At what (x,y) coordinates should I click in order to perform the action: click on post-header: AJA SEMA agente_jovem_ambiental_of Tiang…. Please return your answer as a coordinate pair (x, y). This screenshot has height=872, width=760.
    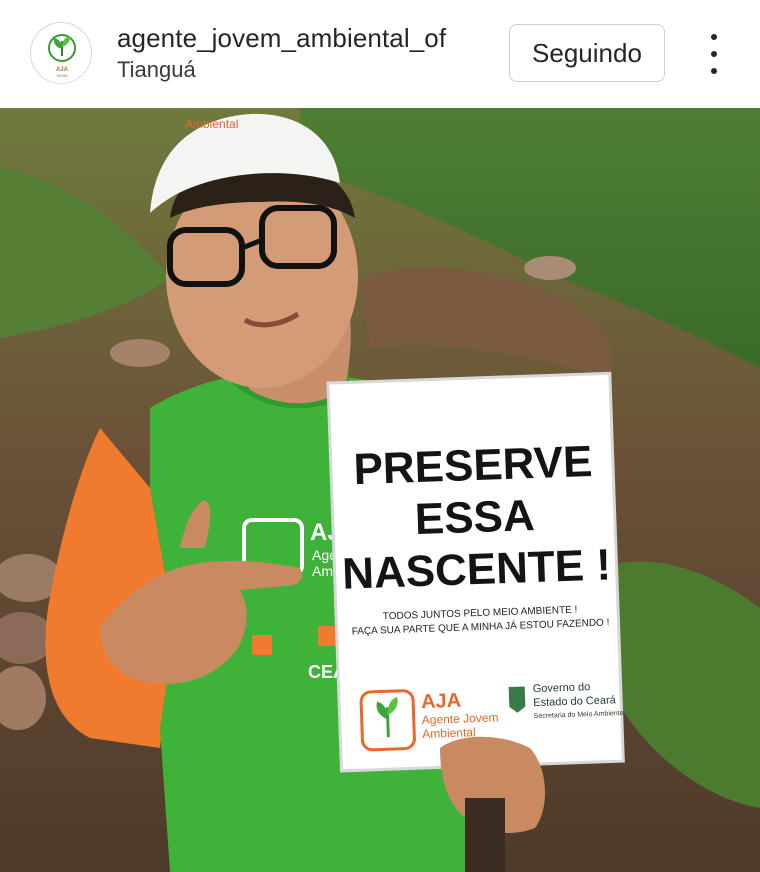
    Looking at the image, I should click on (380, 54).